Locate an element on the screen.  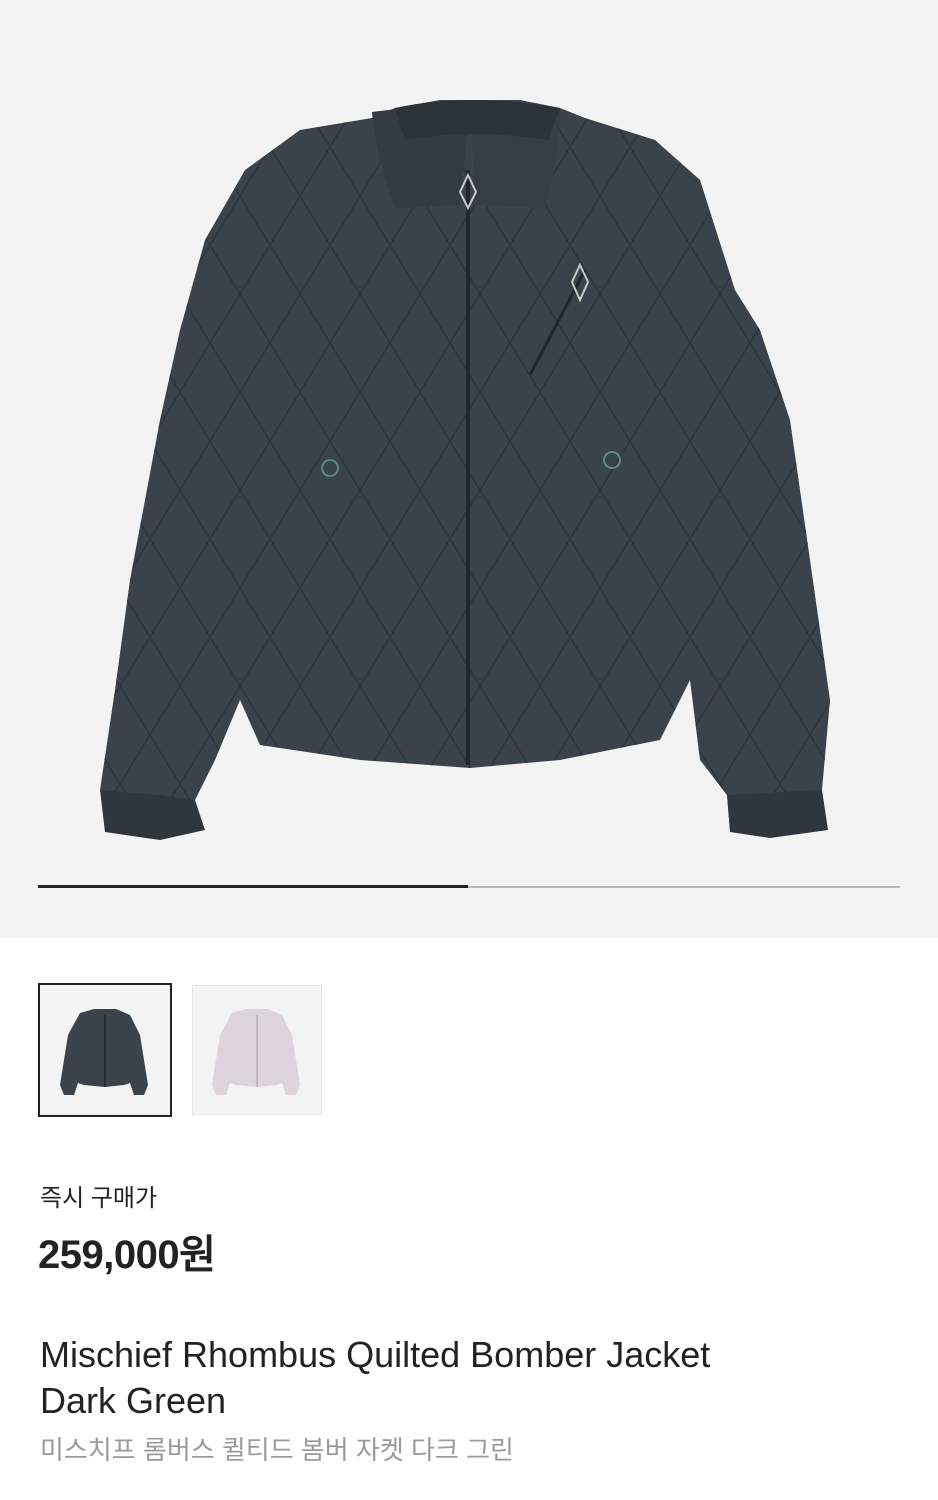
thumbnail-light-pink is located at coordinates (257, 1050).